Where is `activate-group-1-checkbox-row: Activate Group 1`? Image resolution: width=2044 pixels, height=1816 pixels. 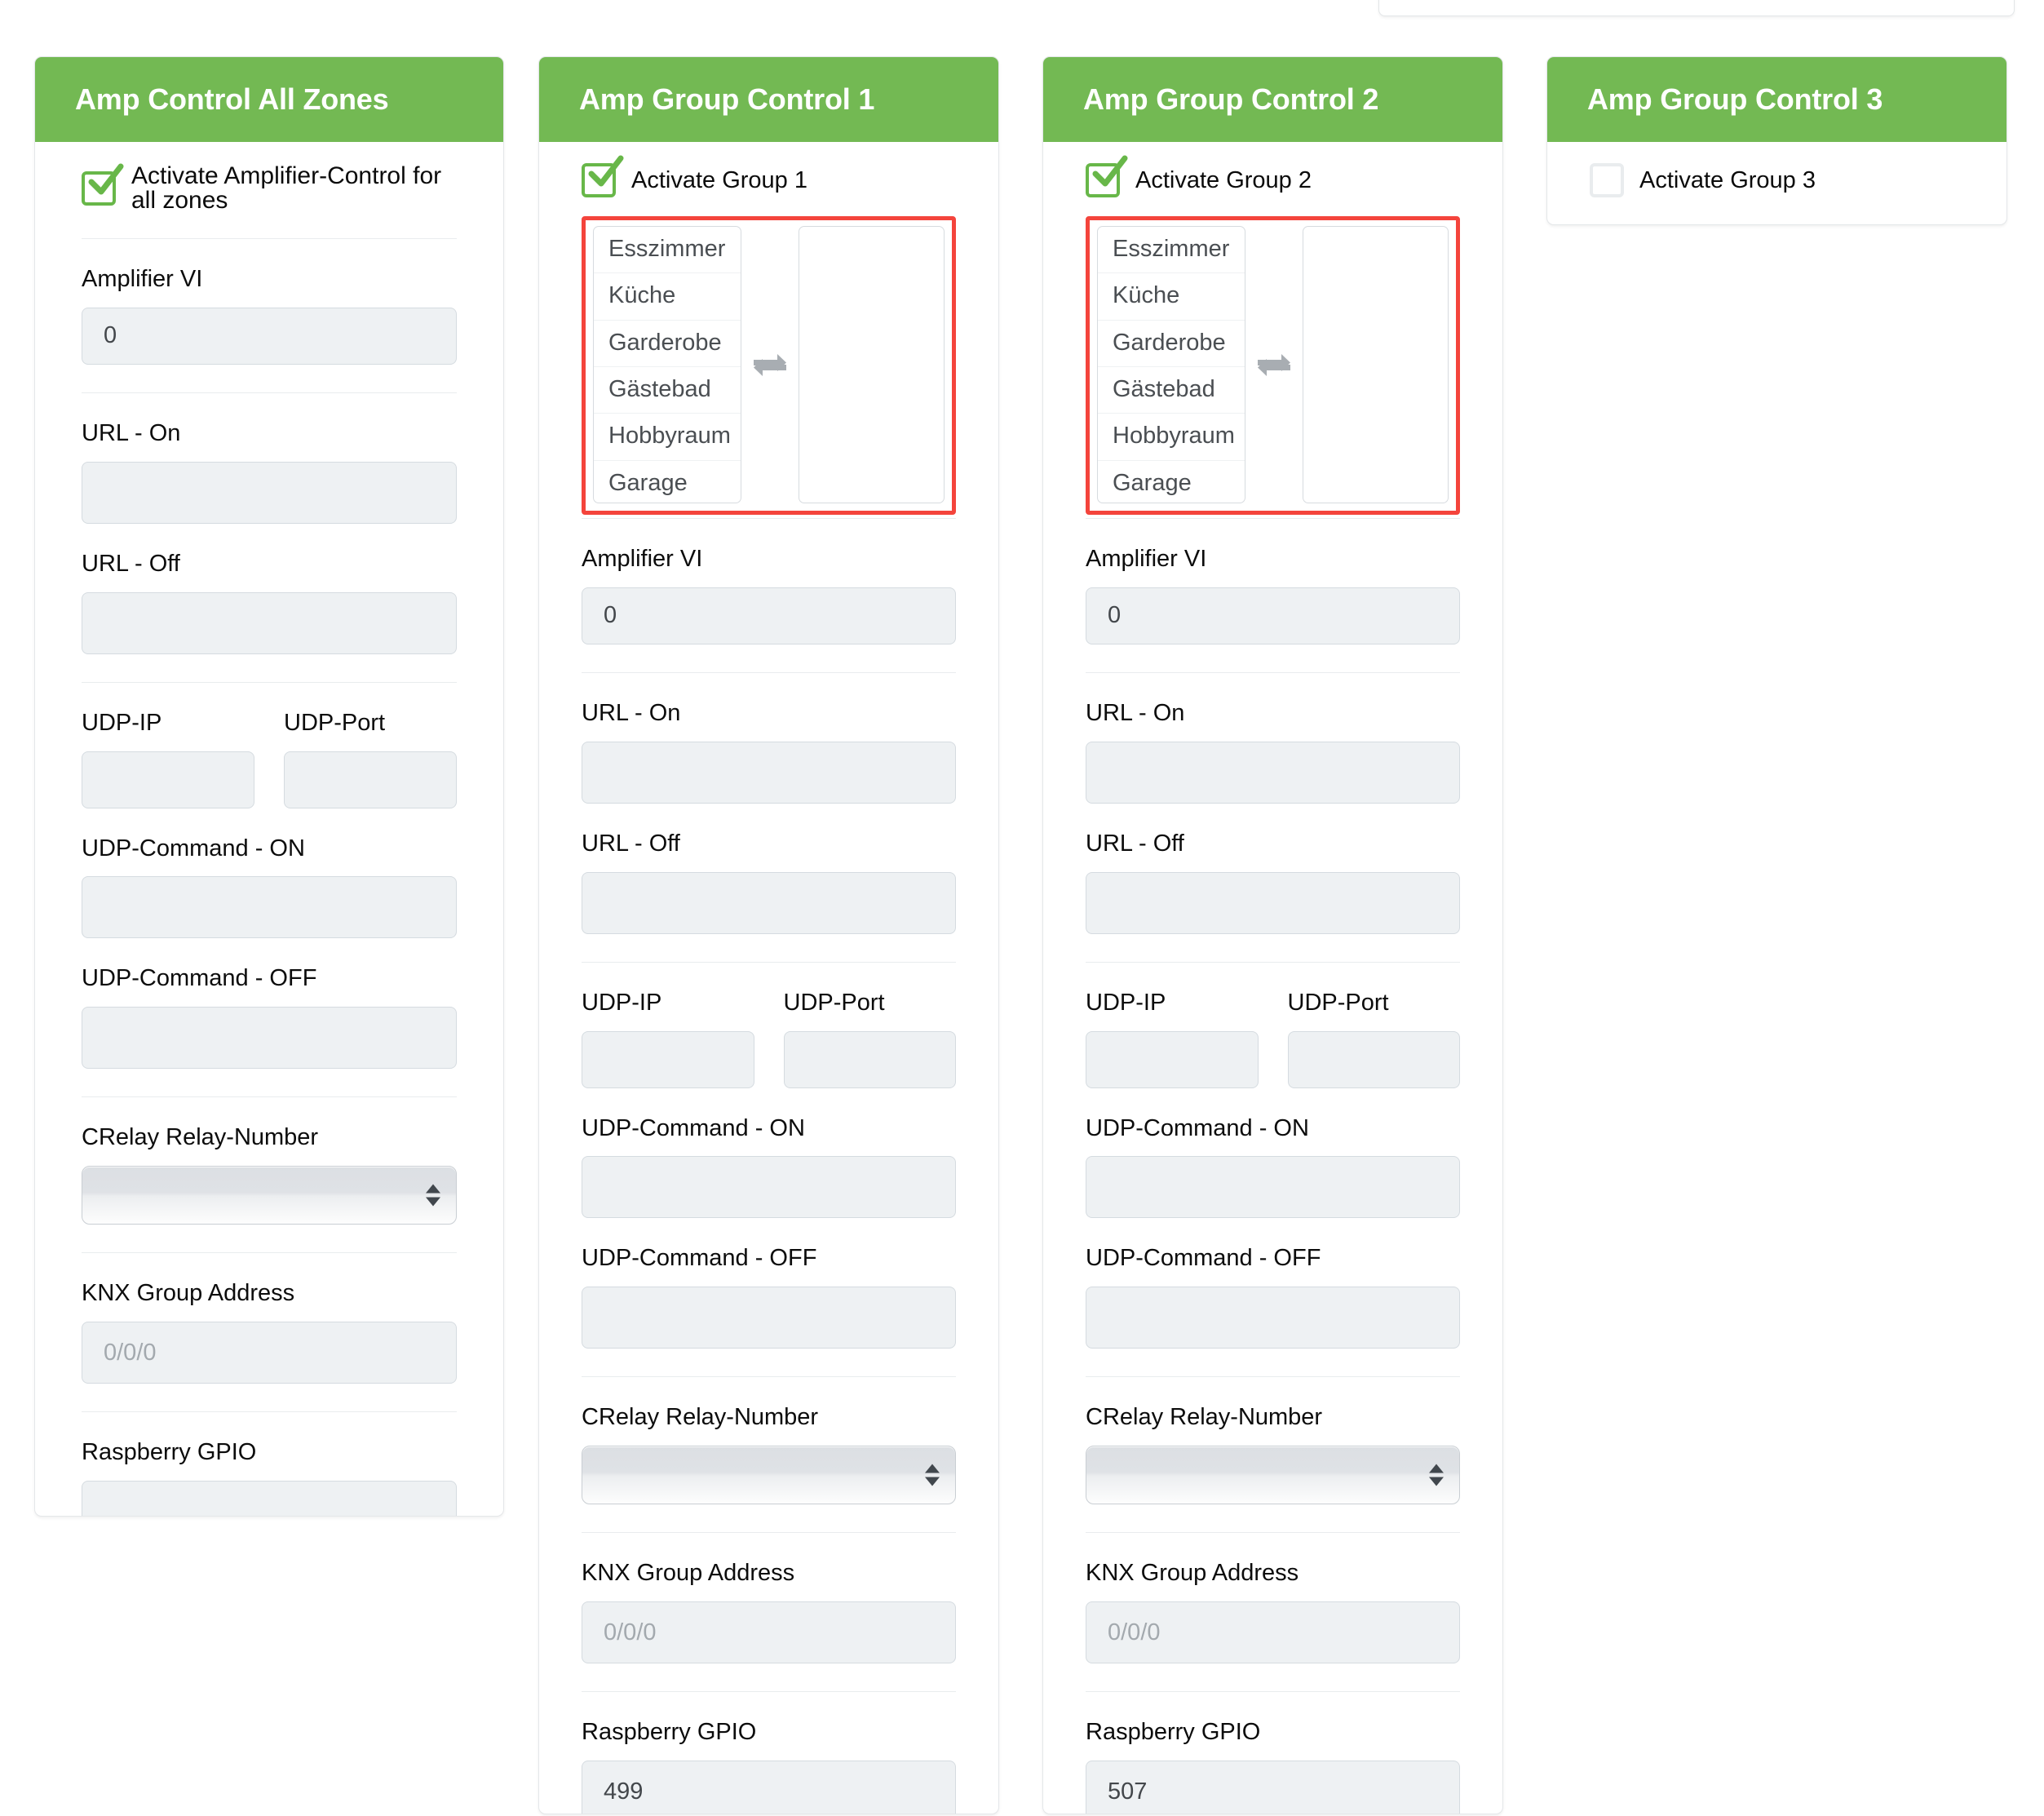
activate-group-1-checkbox-row: Activate Group 1 is located at coordinates (769, 179).